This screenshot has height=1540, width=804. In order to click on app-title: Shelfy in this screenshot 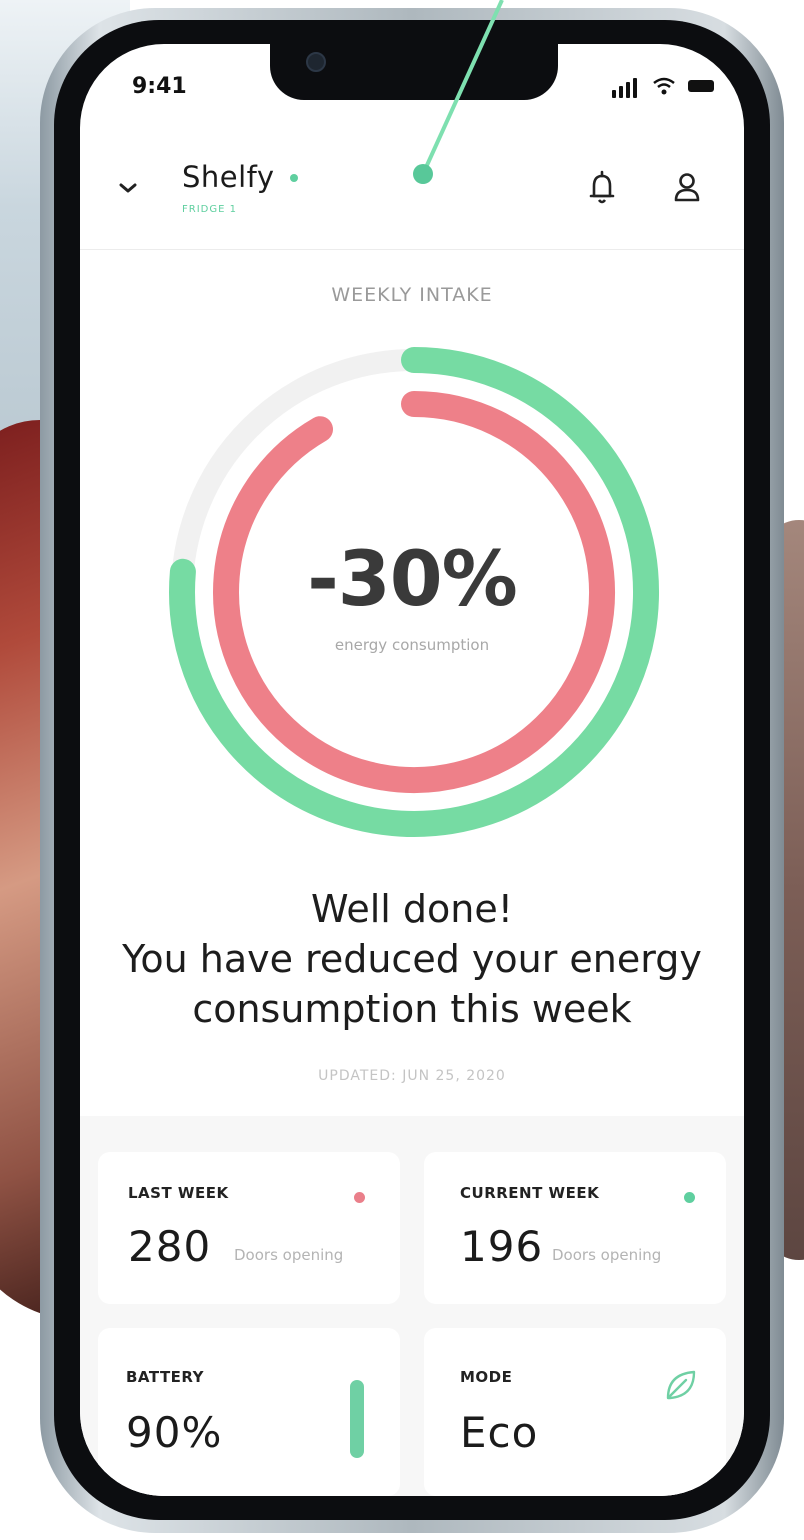, I will do `click(228, 177)`.